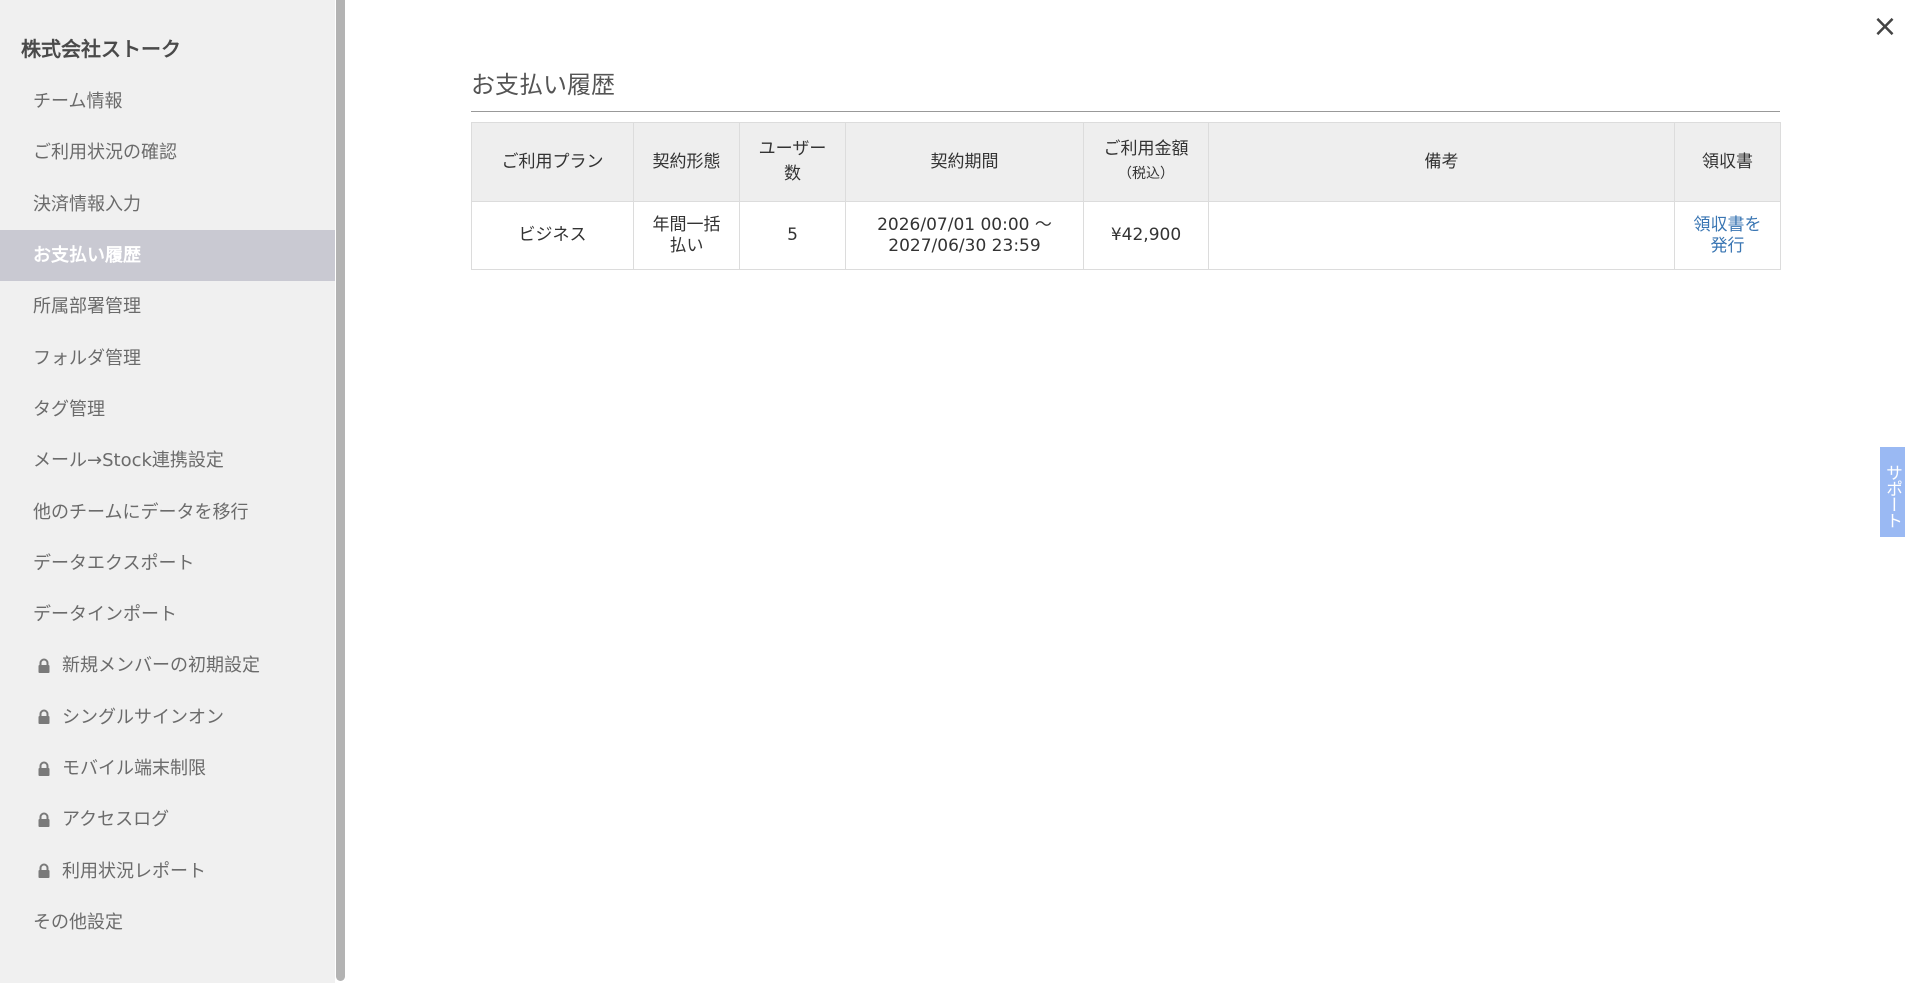 This screenshot has height=983, width=1905. I want to click on scrollbar-thumb, so click(340, 490).